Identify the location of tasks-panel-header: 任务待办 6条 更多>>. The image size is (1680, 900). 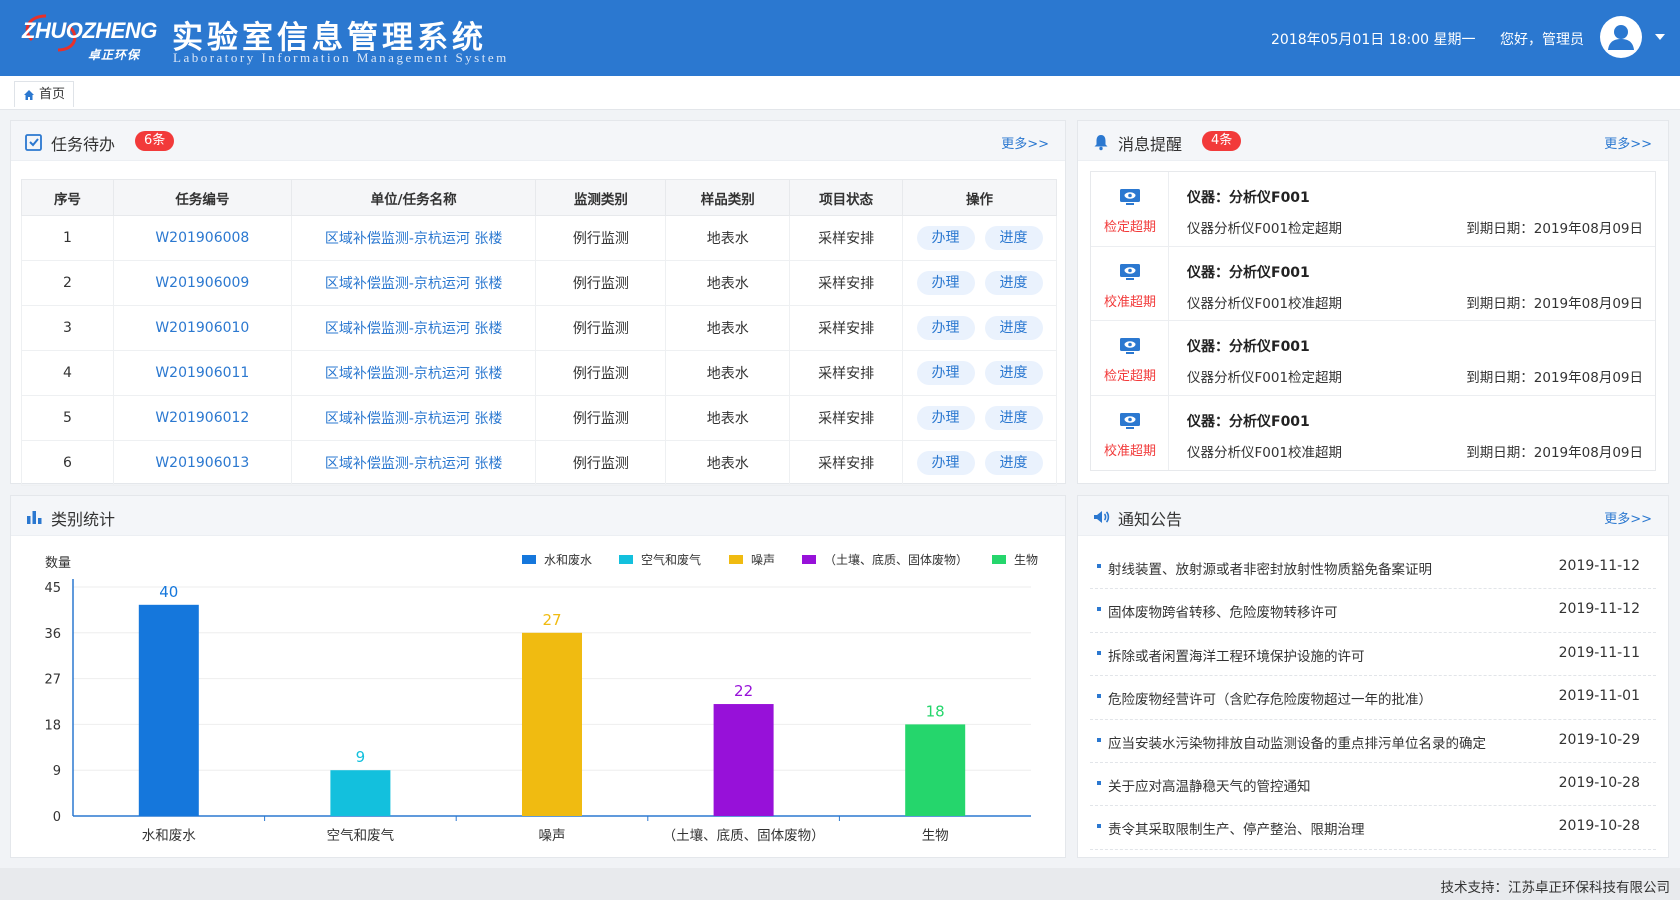
(538, 141).